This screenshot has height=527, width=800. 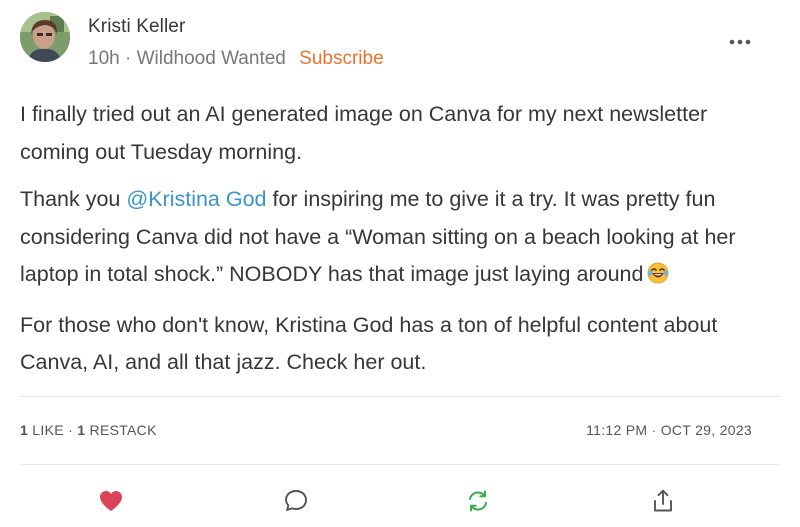 What do you see at coordinates (48, 430) in the screenshot?
I see `likes-label: LIKE` at bounding box center [48, 430].